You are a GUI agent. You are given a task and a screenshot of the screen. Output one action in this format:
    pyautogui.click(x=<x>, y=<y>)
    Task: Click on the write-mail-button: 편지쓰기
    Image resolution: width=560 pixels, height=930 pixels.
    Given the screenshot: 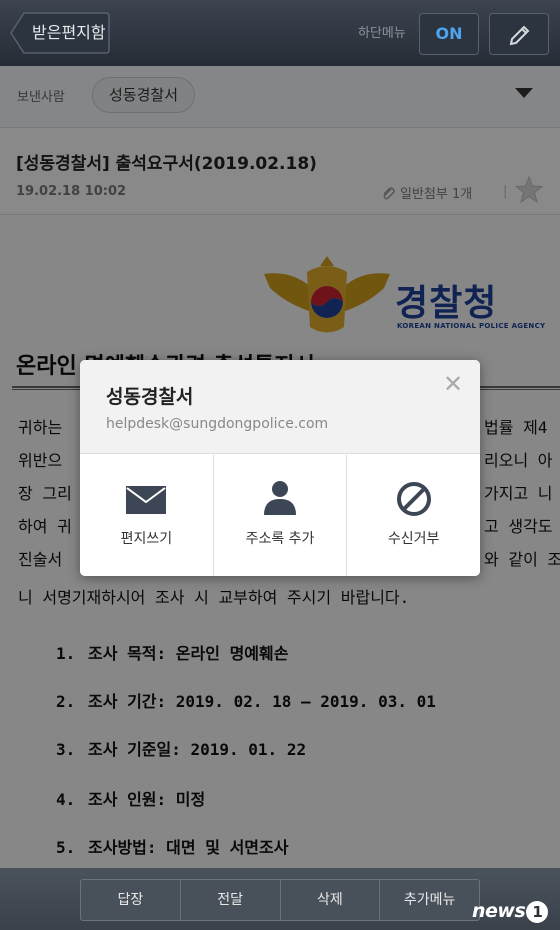 What is the action you would take?
    pyautogui.click(x=147, y=515)
    